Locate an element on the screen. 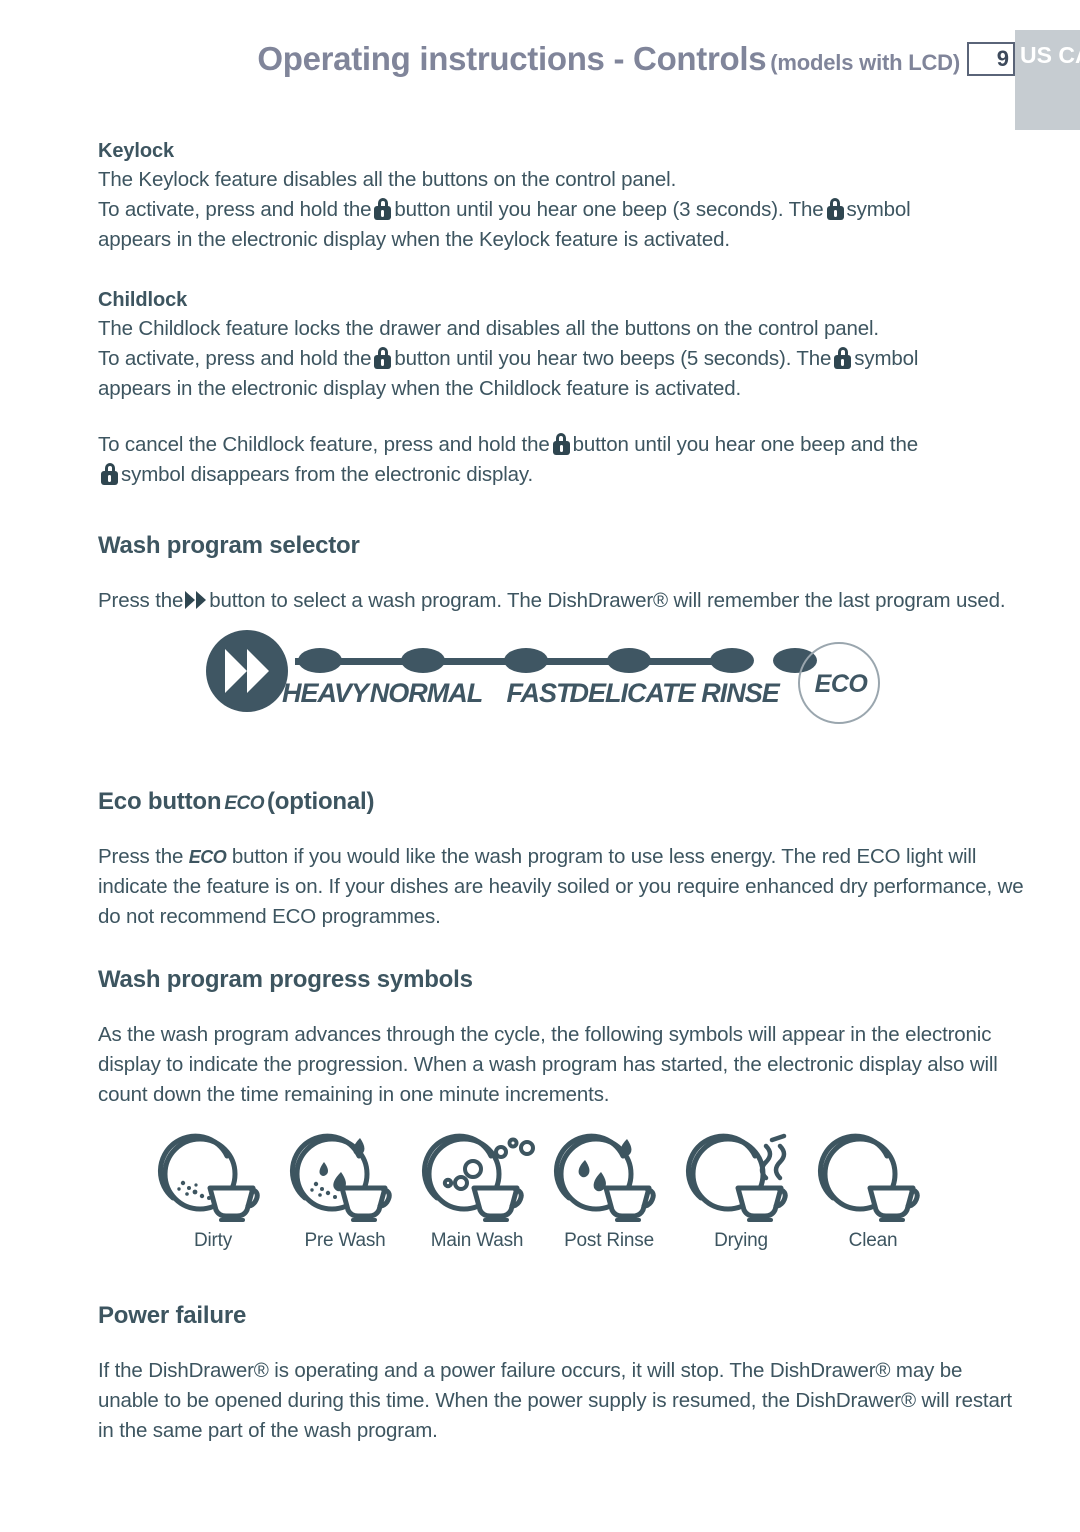 The image size is (1080, 1532). childlock-cancel-text-b: button until you hear one beep and the is located at coordinates (745, 444).